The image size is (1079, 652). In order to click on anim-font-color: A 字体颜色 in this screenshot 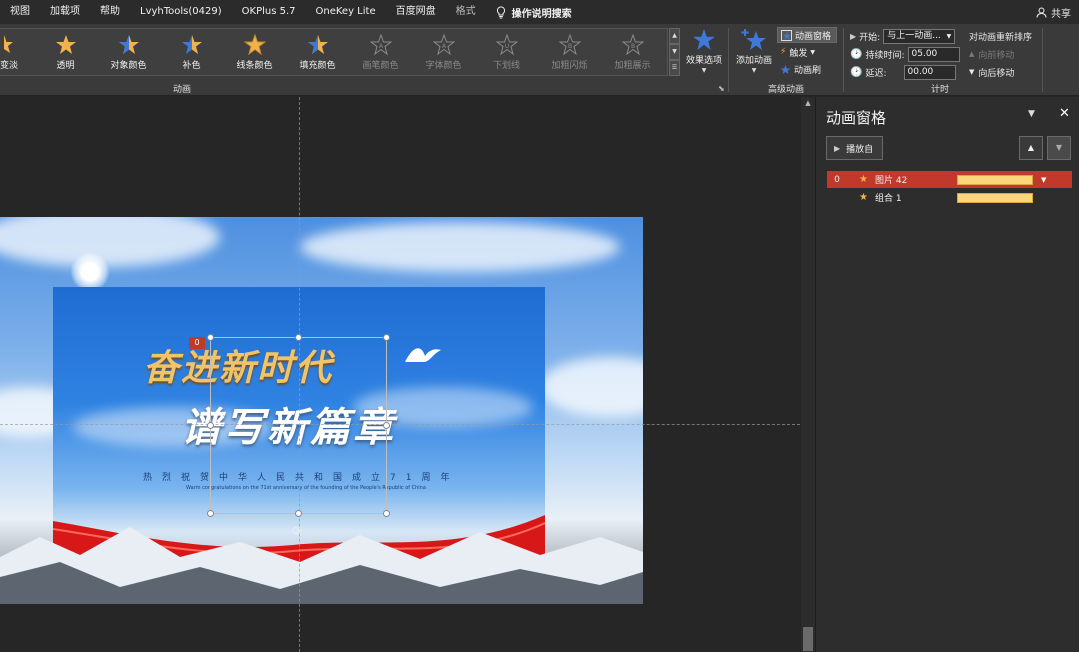, I will do `click(443, 52)`.